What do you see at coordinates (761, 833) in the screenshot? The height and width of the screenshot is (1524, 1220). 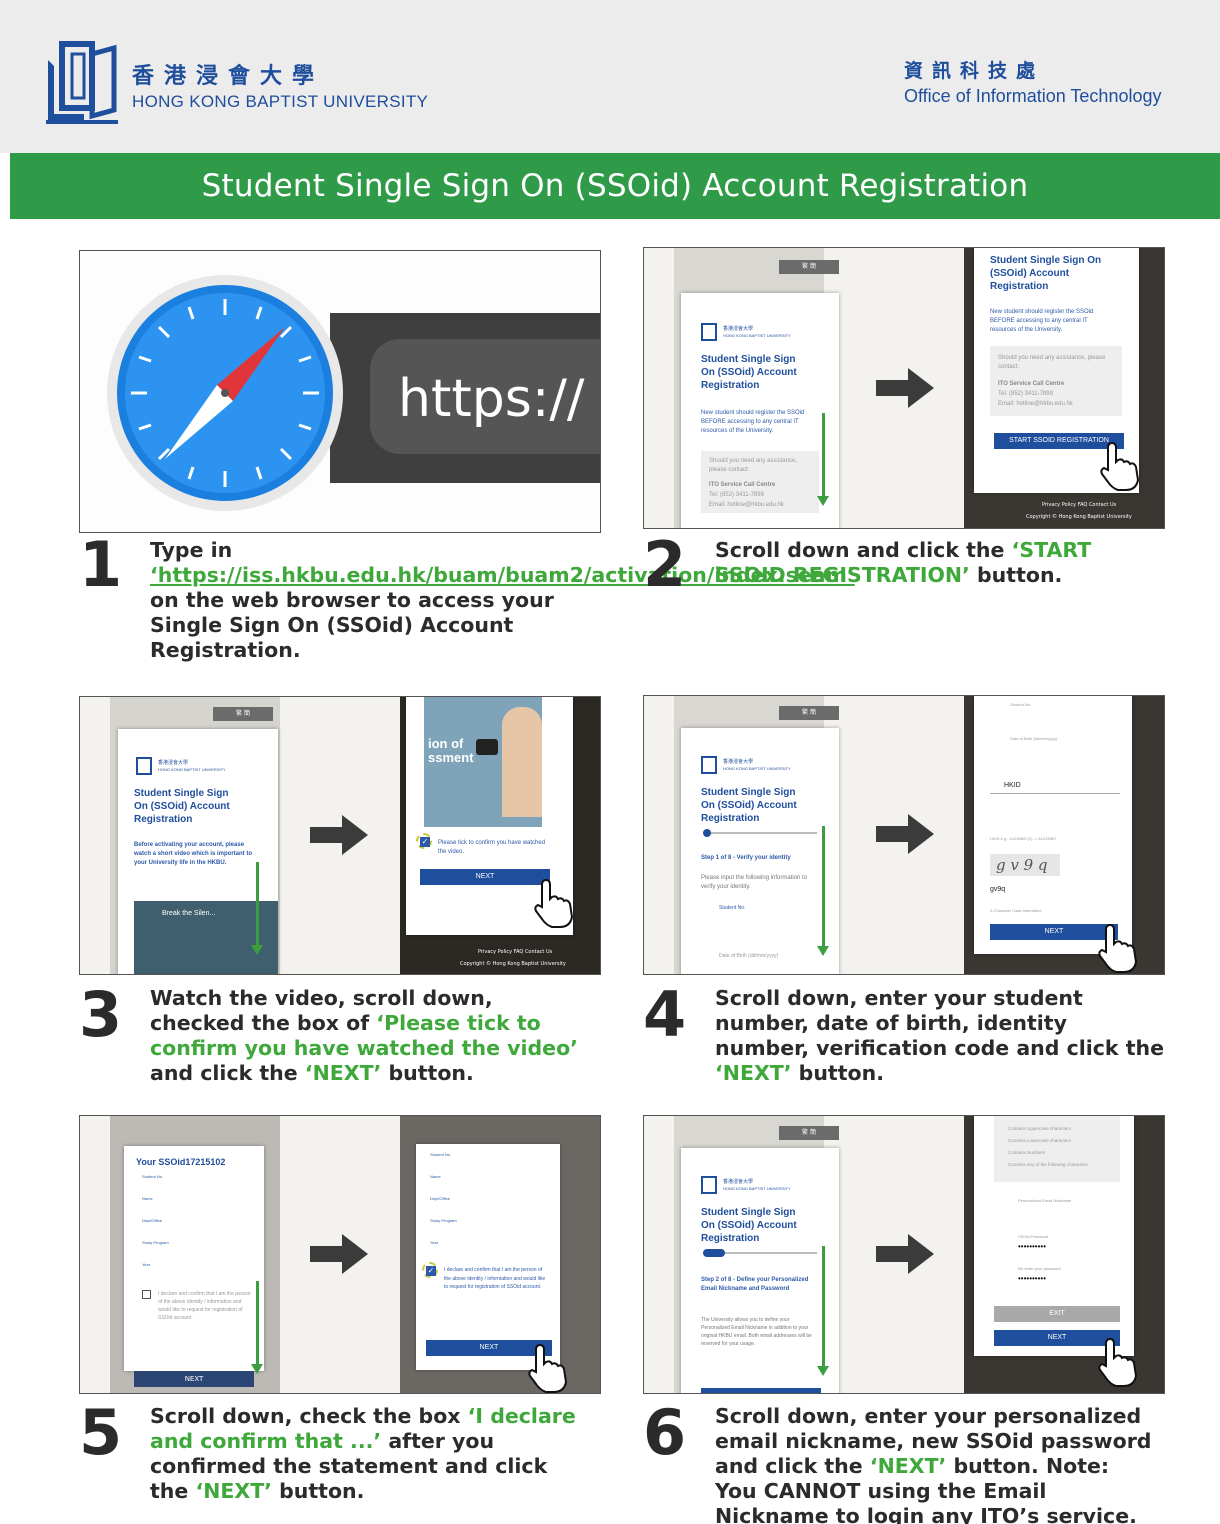 I see `progress-steps` at bounding box center [761, 833].